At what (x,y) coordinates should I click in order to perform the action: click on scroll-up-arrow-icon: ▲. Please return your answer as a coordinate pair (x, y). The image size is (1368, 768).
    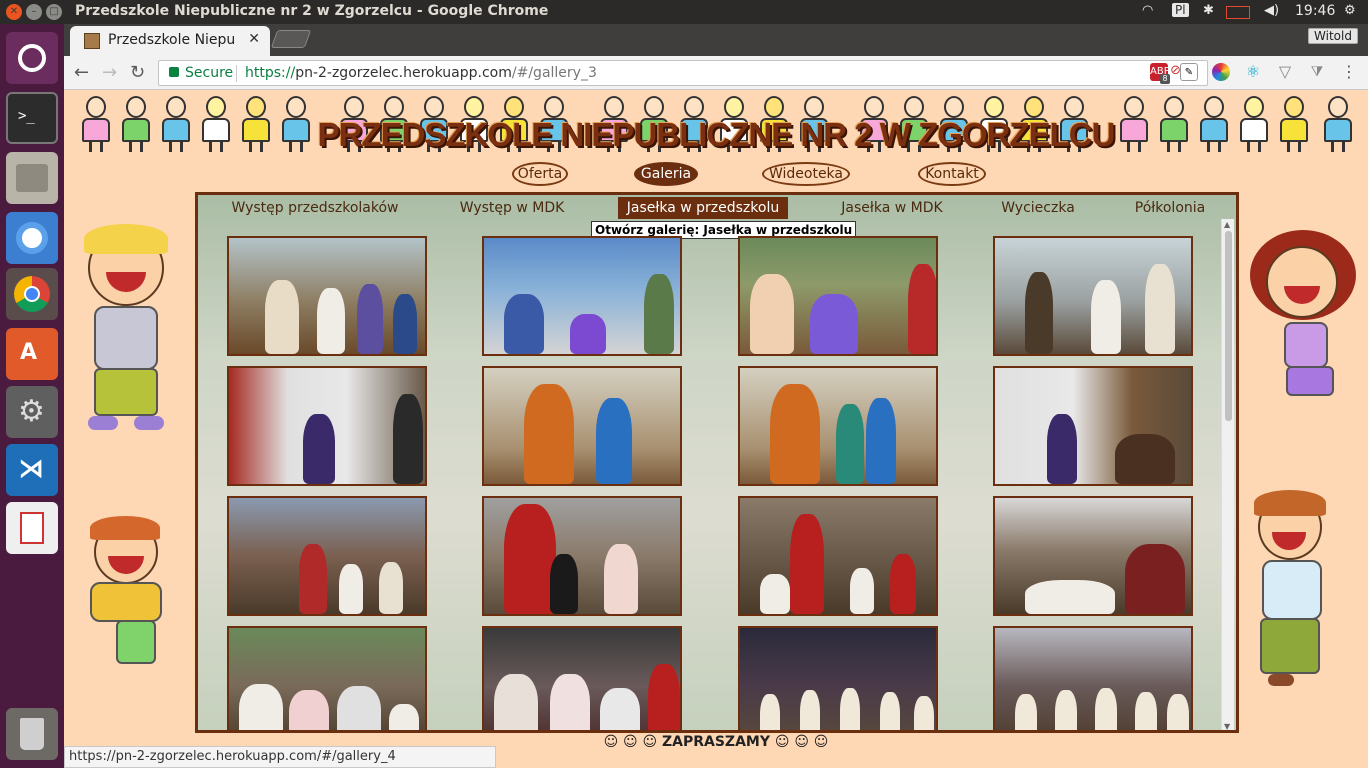
    Looking at the image, I should click on (1227, 224).